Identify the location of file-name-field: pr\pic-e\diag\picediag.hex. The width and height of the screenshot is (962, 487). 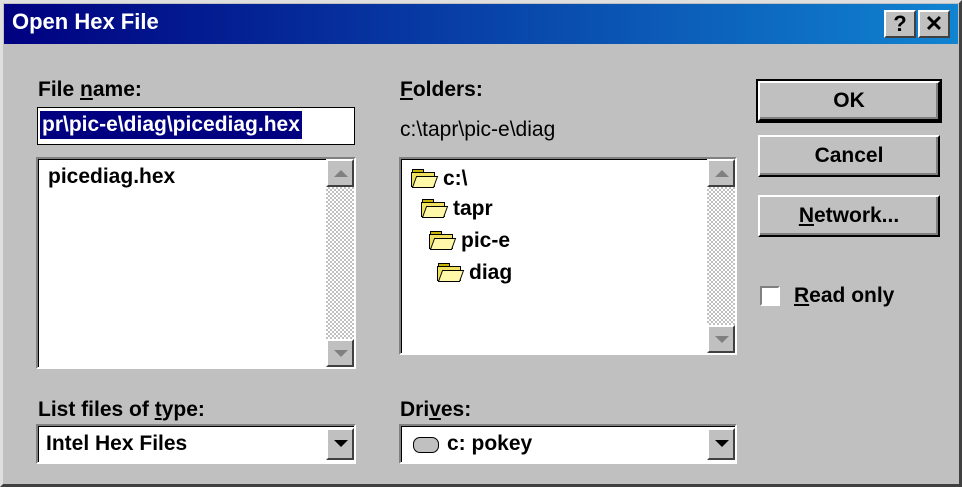
(196, 126).